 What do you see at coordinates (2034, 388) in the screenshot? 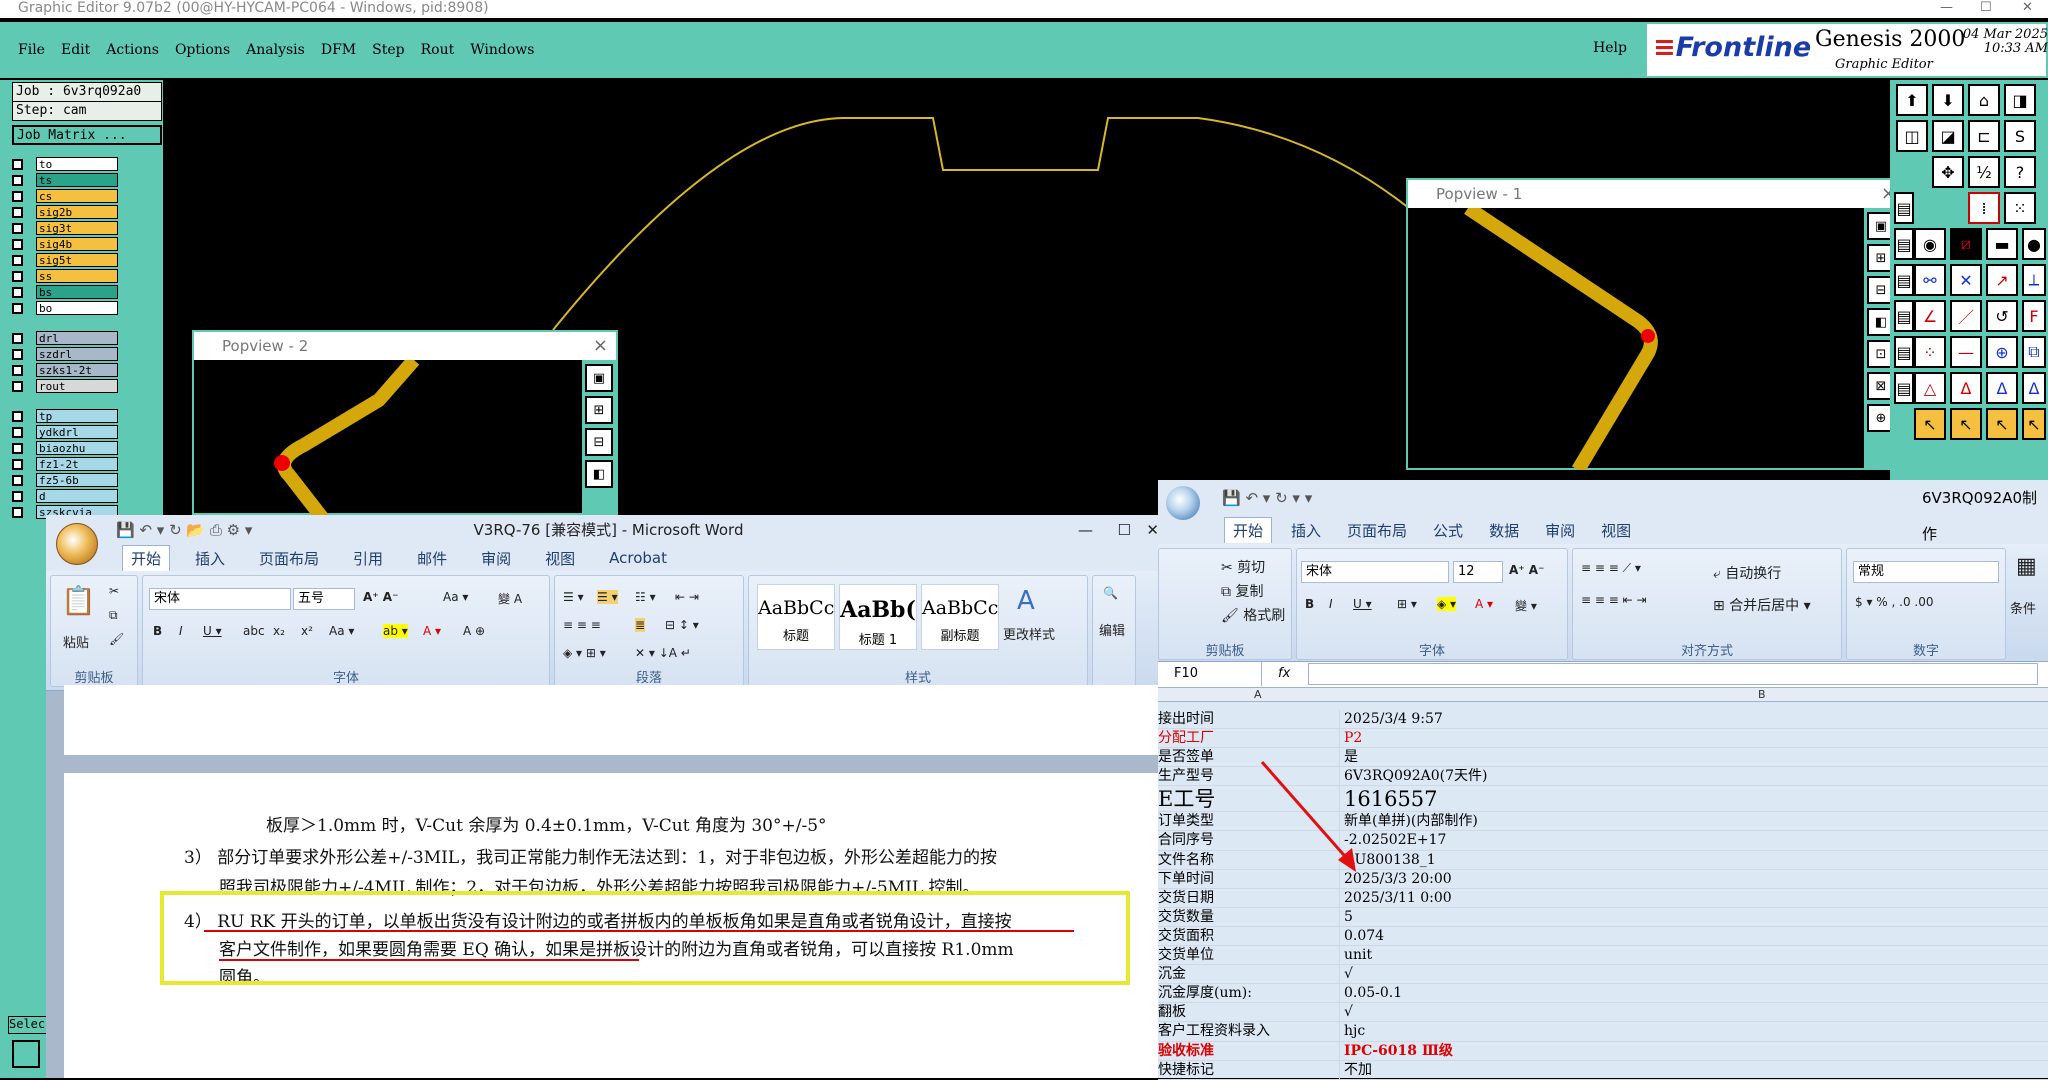
I see `triangle4-icon: Δ` at bounding box center [2034, 388].